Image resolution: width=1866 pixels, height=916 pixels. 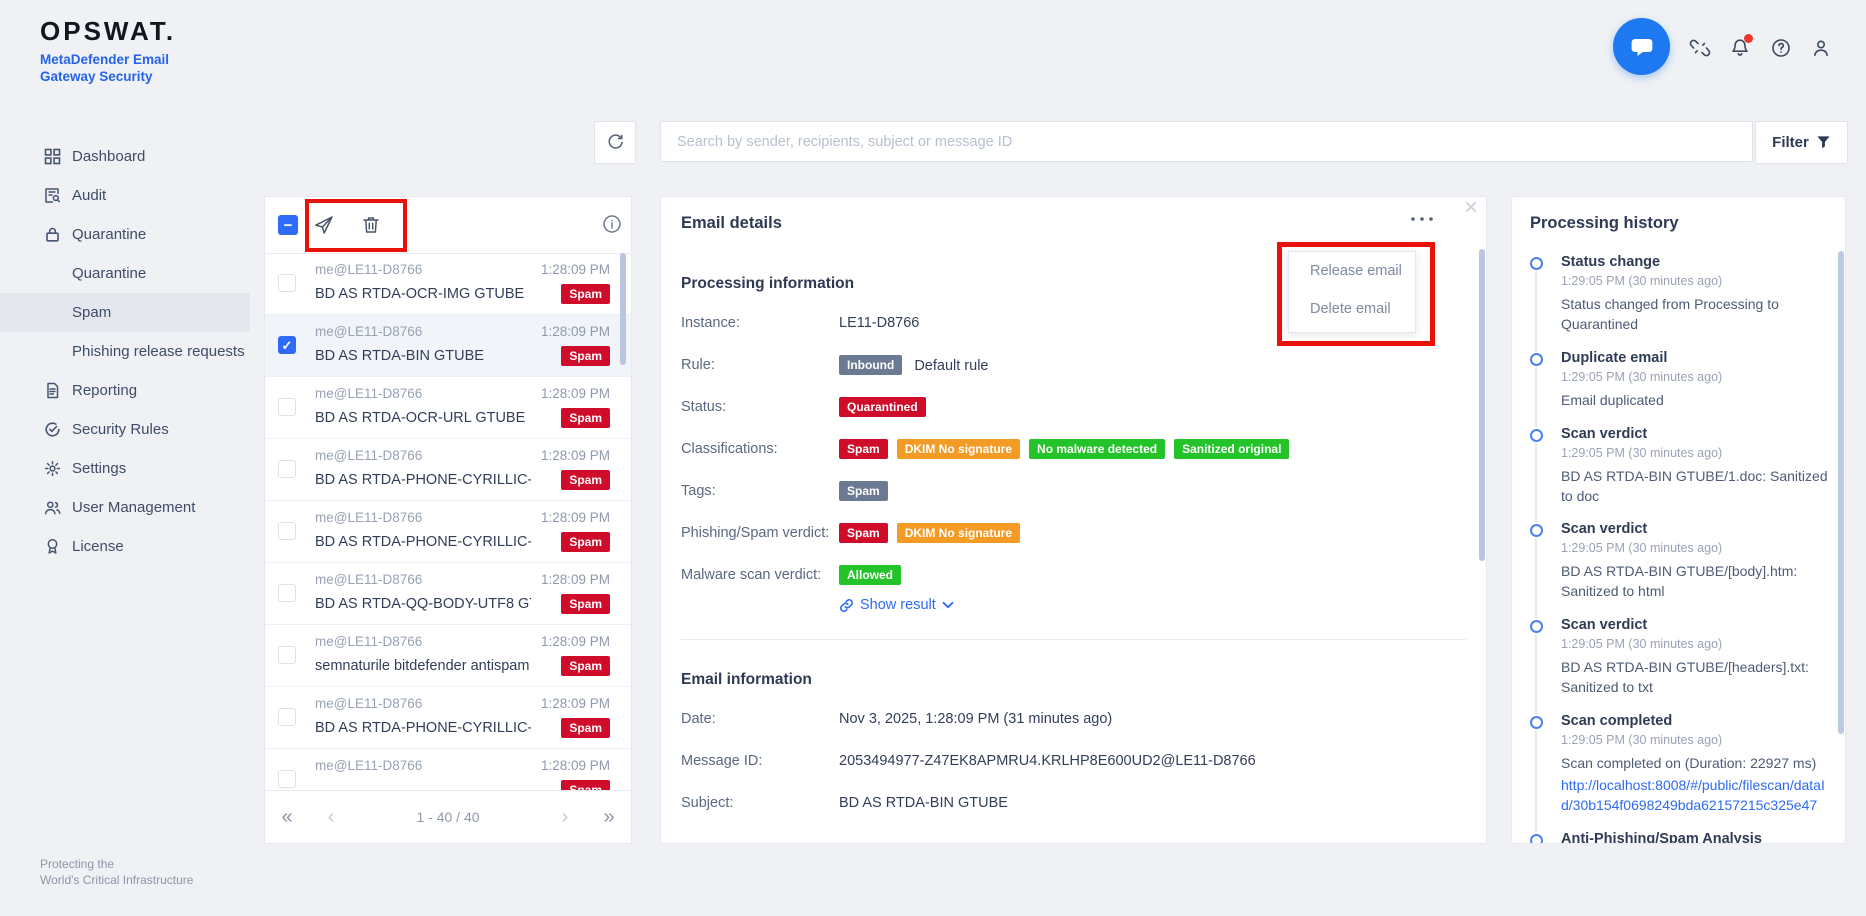 I want to click on close-details-icon: ×, so click(x=1471, y=209).